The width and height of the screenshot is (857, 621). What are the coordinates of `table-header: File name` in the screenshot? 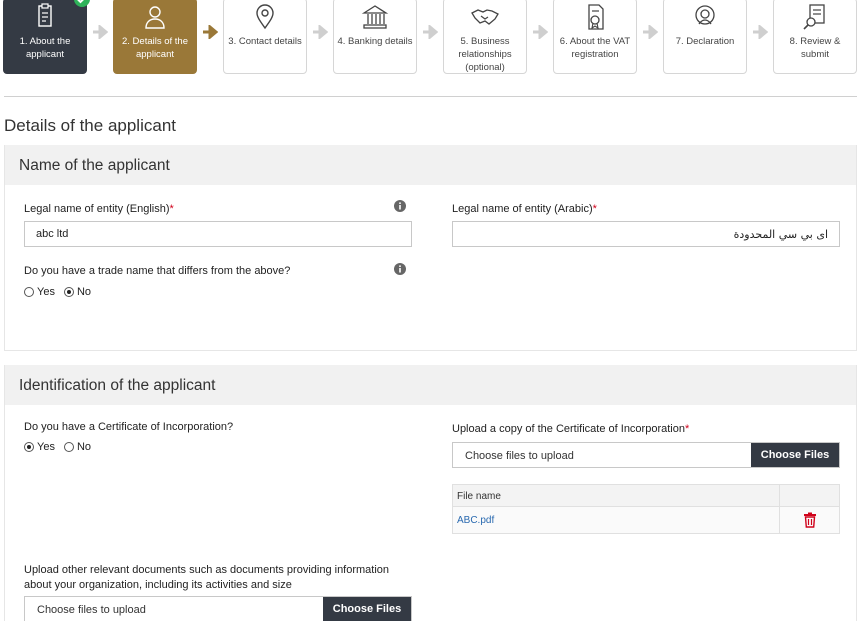 It's located at (646, 496).